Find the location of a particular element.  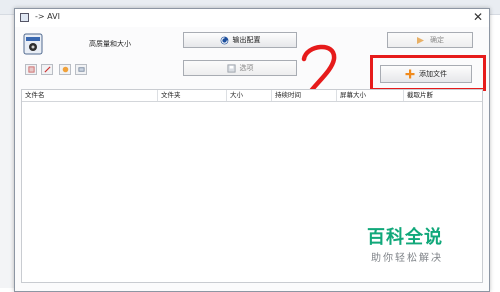

column-clip-segment: 截取片断 is located at coordinates (443, 95).